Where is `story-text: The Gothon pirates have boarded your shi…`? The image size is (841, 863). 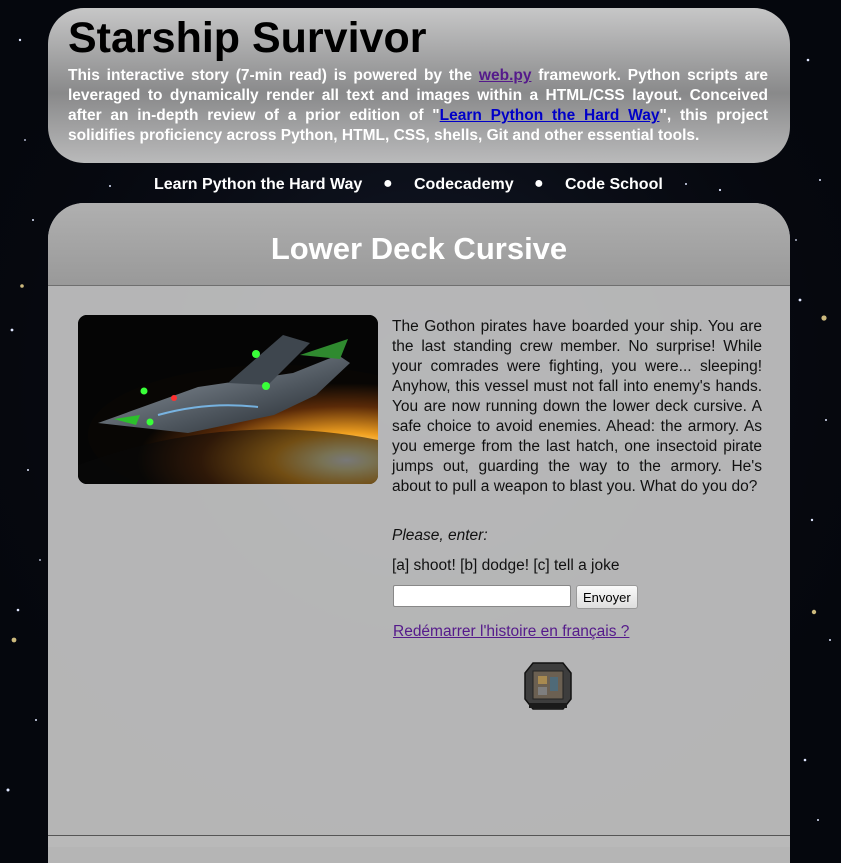 story-text: The Gothon pirates have boarded your shi… is located at coordinates (577, 406).